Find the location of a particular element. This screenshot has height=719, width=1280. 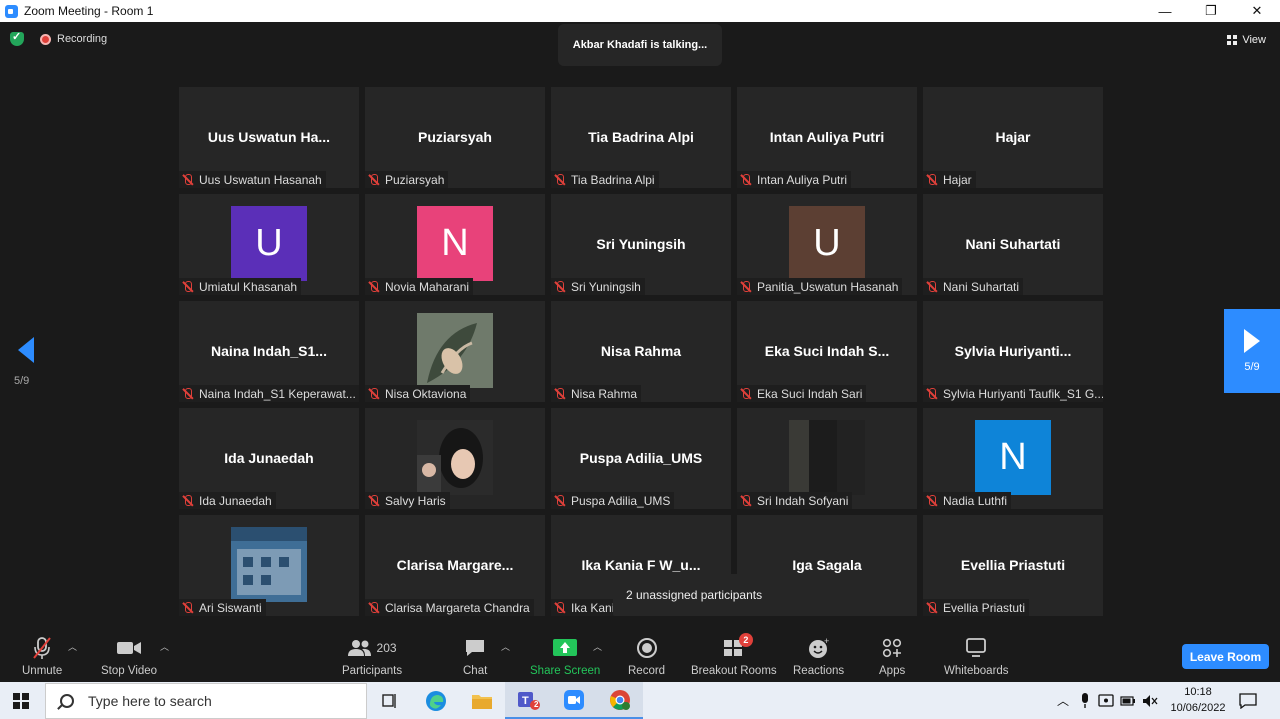

participant-tile: Eka Suci Indah S... Eka Suci Indah Sari is located at coordinates (827, 351).